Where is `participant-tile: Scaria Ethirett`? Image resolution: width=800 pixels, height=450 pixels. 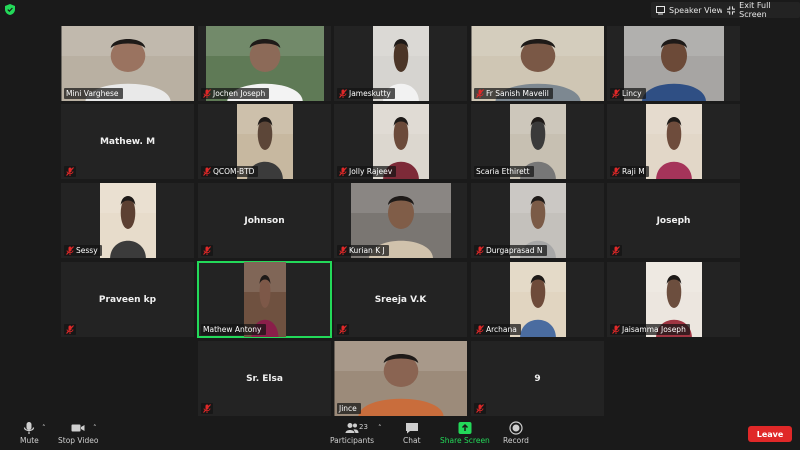
participant-tile: Scaria Ethirett is located at coordinates (537, 141).